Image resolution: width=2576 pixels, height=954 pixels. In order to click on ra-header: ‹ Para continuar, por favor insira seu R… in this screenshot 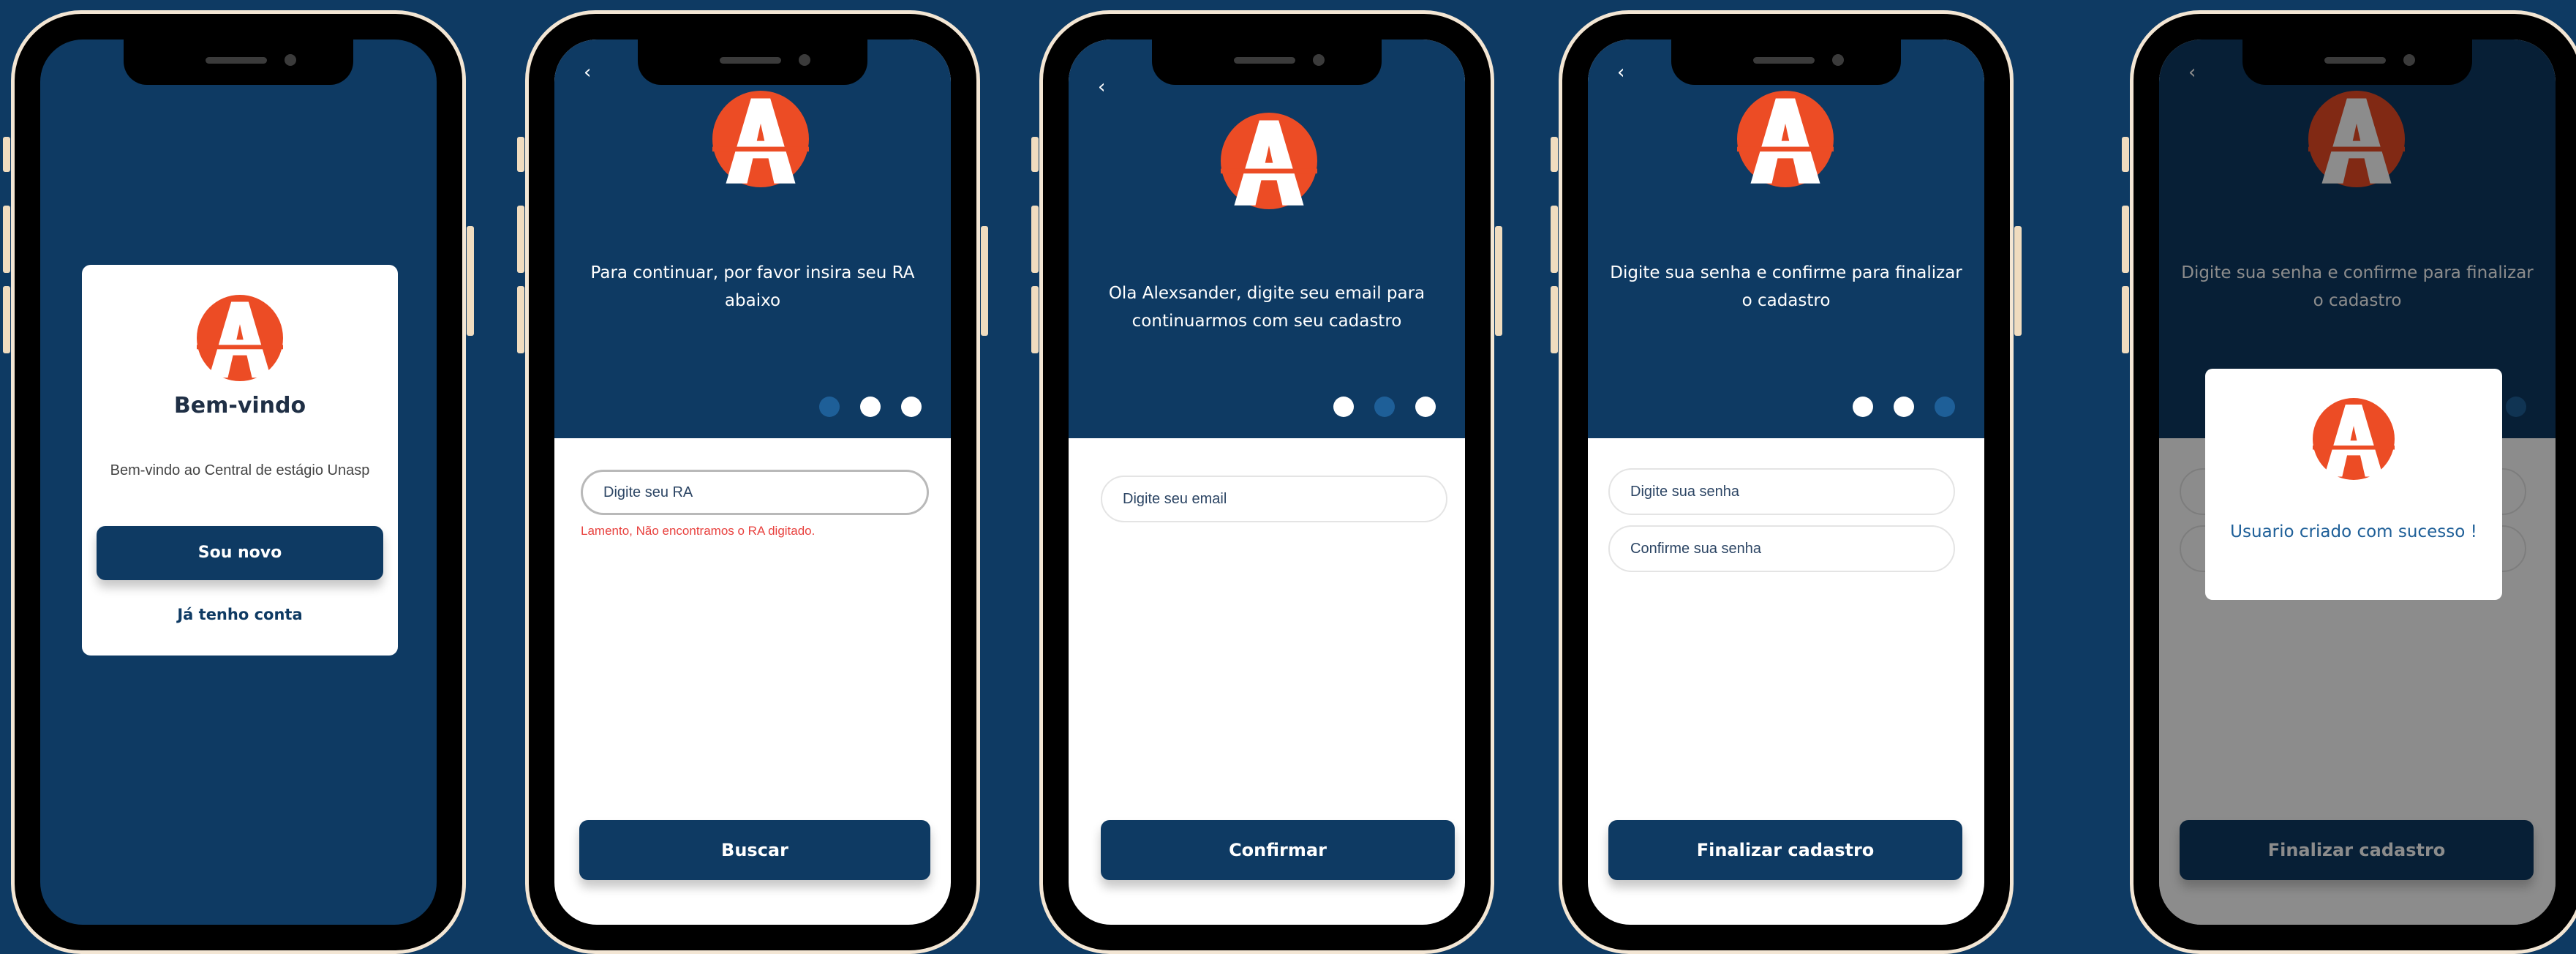, I will do `click(752, 239)`.